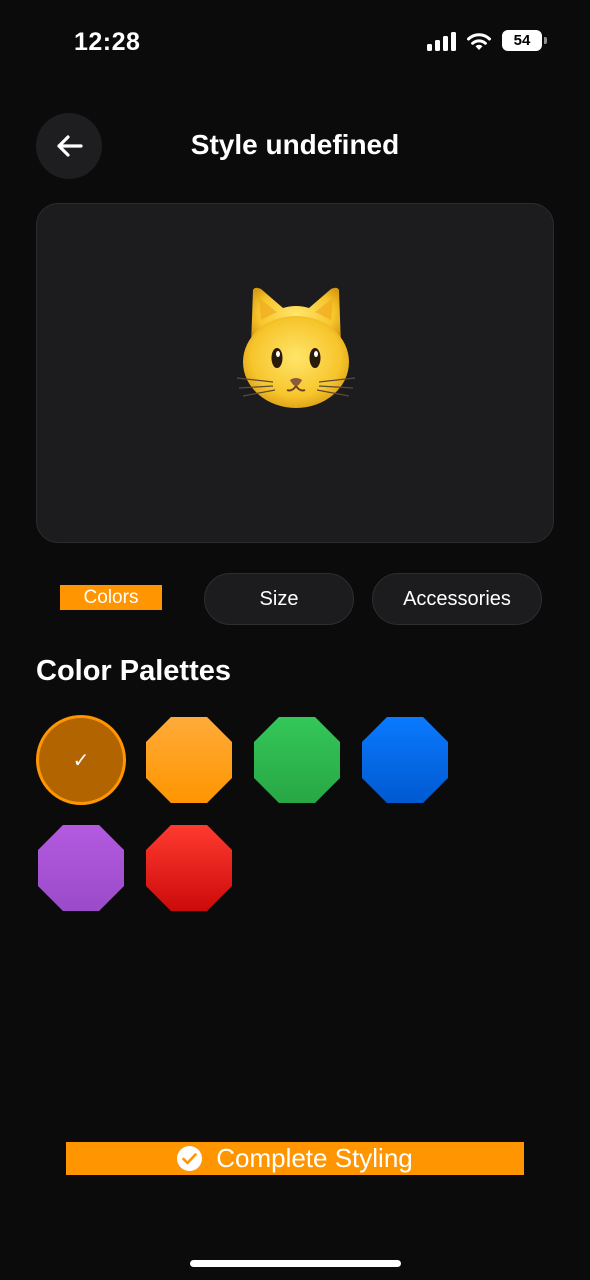 This screenshot has width=590, height=1280. What do you see at coordinates (81, 868) in the screenshot?
I see `color-swatch-purple` at bounding box center [81, 868].